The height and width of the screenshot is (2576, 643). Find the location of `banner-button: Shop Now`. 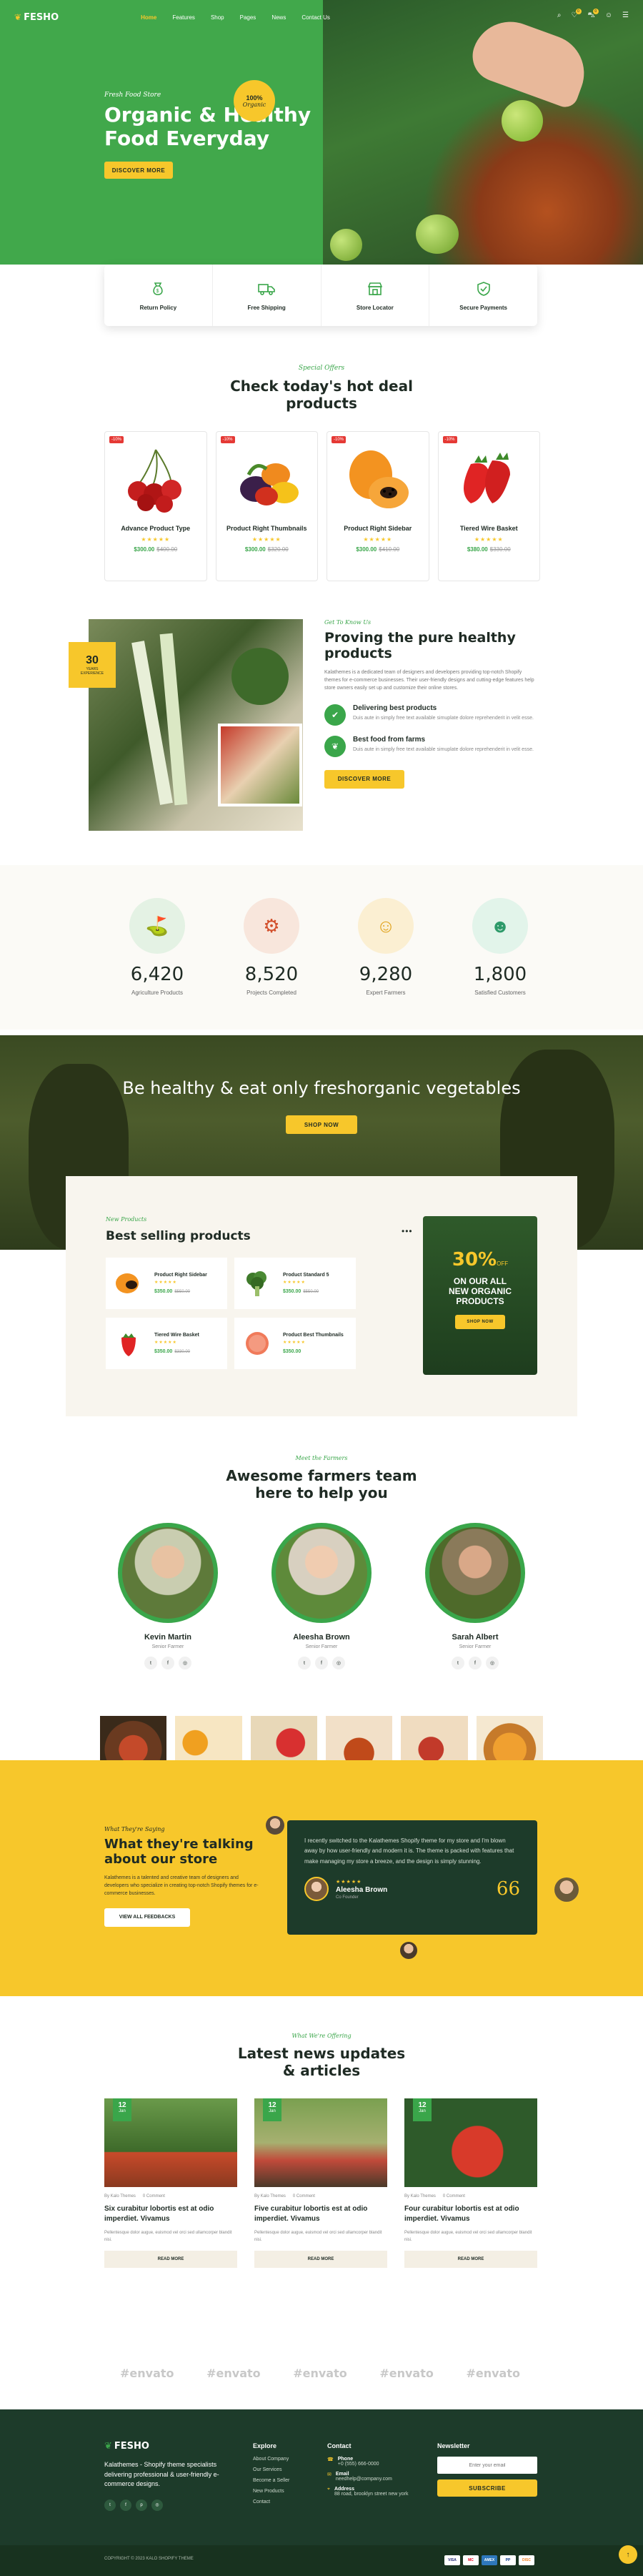

banner-button: Shop Now is located at coordinates (321, 1124).